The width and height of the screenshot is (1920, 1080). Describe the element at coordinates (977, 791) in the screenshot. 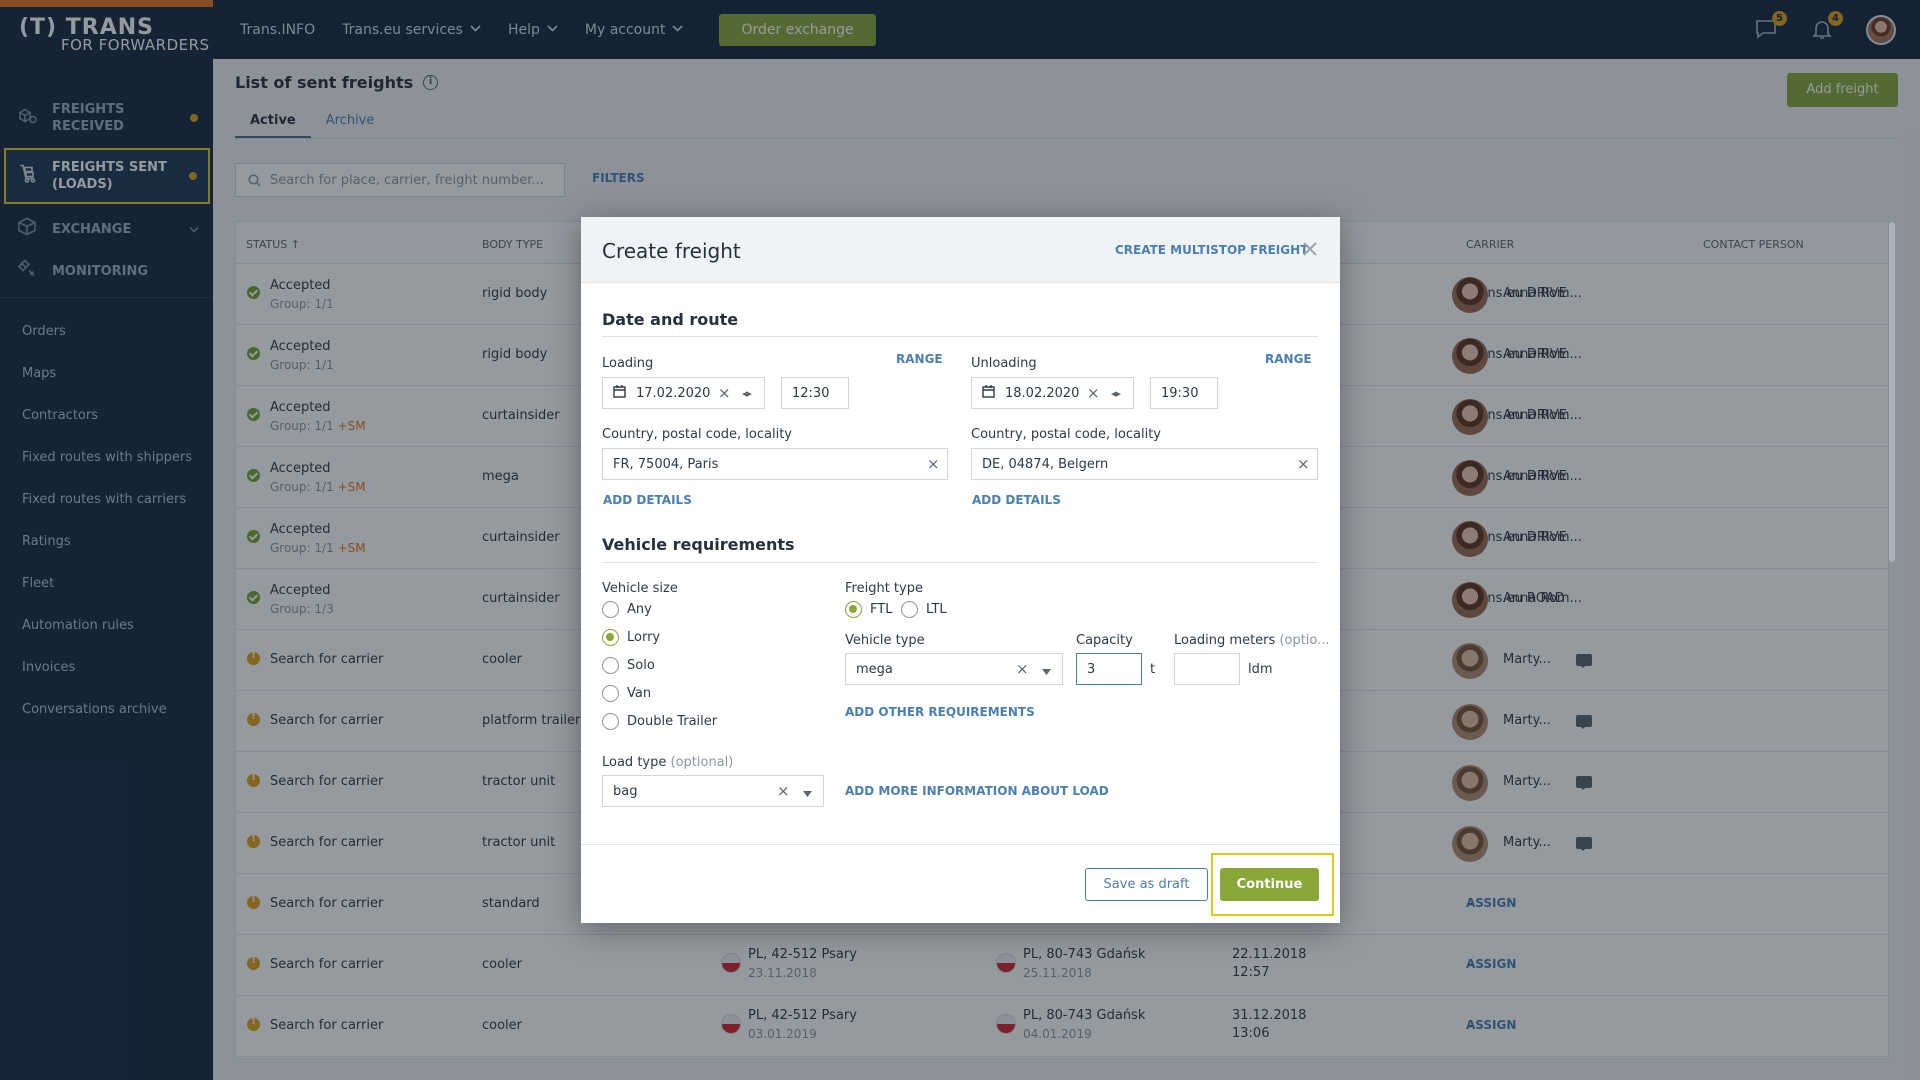

I see `add-load-info-link: ADD MORE INFORMATION ABOUT LOAD` at that location.